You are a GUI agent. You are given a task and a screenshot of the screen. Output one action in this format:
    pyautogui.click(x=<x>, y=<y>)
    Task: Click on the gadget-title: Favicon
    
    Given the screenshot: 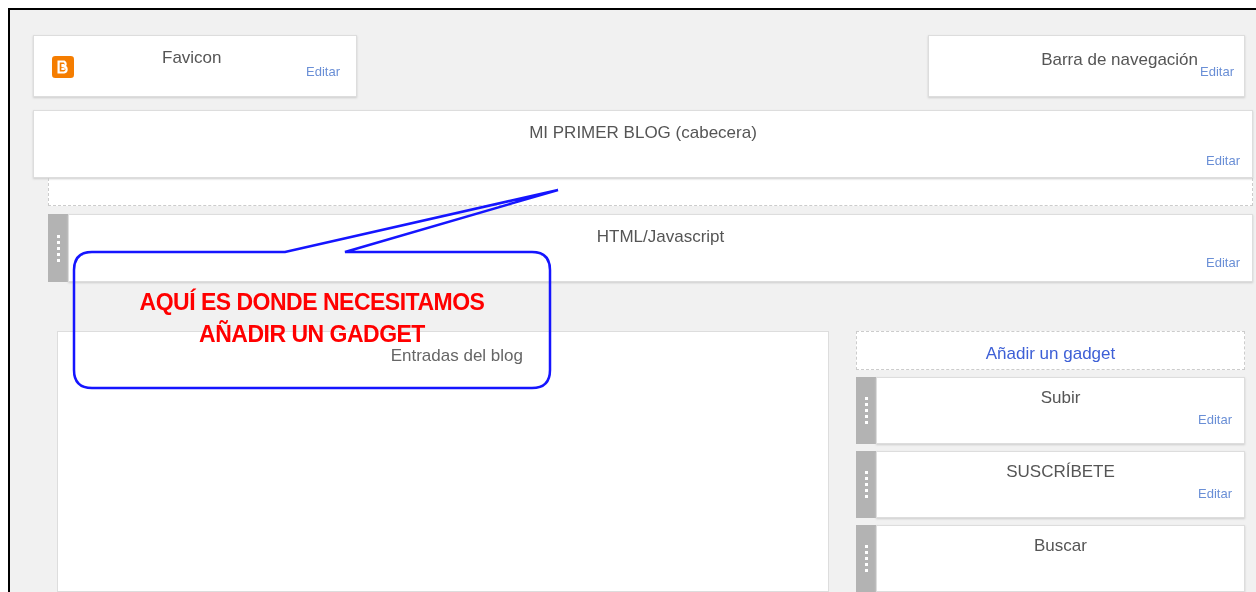 What is the action you would take?
    pyautogui.click(x=192, y=57)
    